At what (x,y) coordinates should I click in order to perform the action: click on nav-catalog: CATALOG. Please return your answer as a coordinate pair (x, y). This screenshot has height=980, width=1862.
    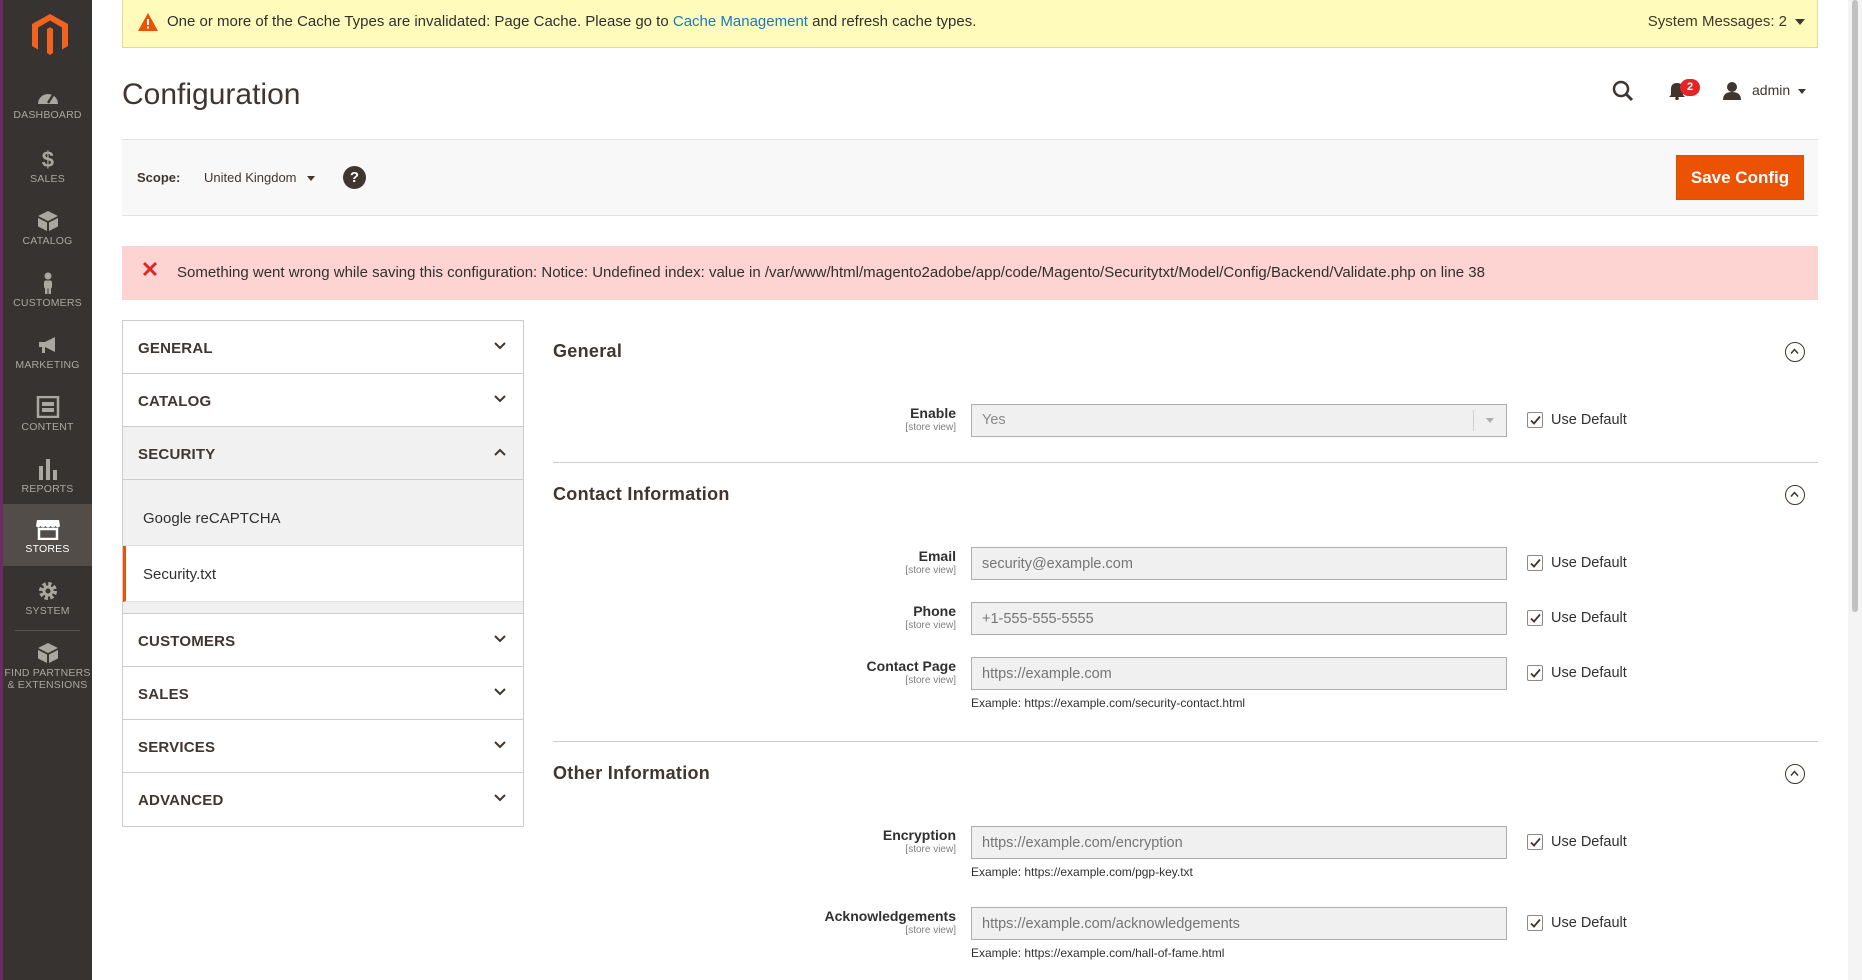
    Looking at the image, I should click on (47, 241).